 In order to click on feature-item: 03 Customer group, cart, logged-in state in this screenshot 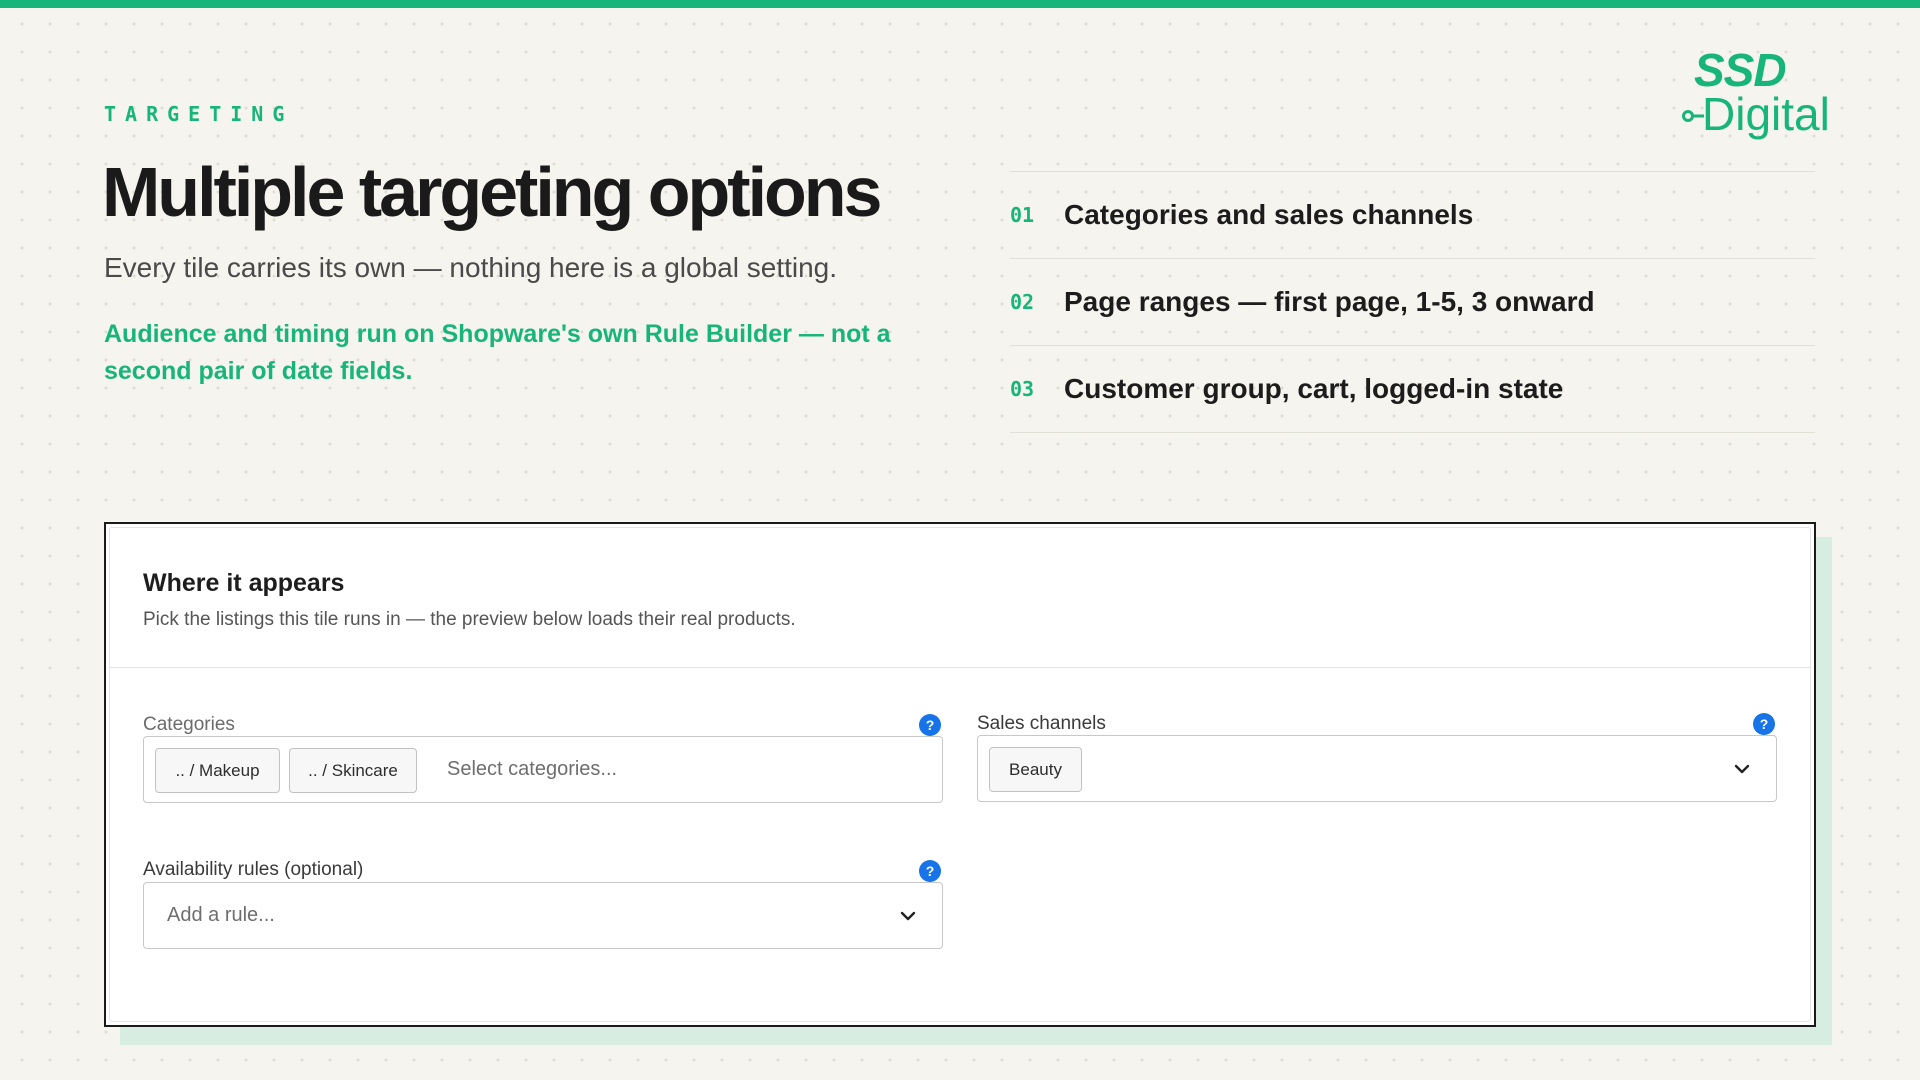, I will do `click(1412, 389)`.